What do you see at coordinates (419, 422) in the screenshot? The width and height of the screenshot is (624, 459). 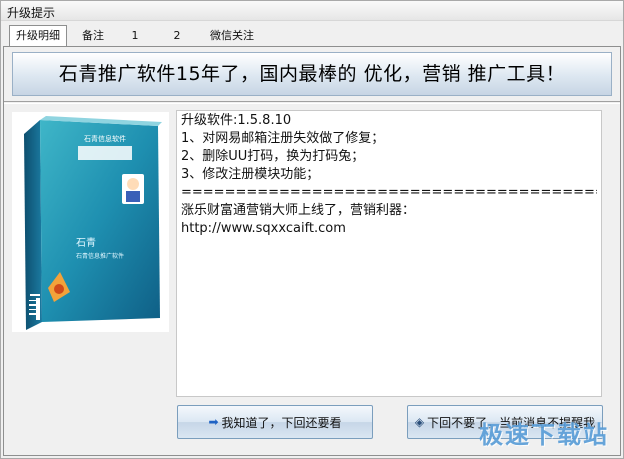 I see `diamond-icon: ◈` at bounding box center [419, 422].